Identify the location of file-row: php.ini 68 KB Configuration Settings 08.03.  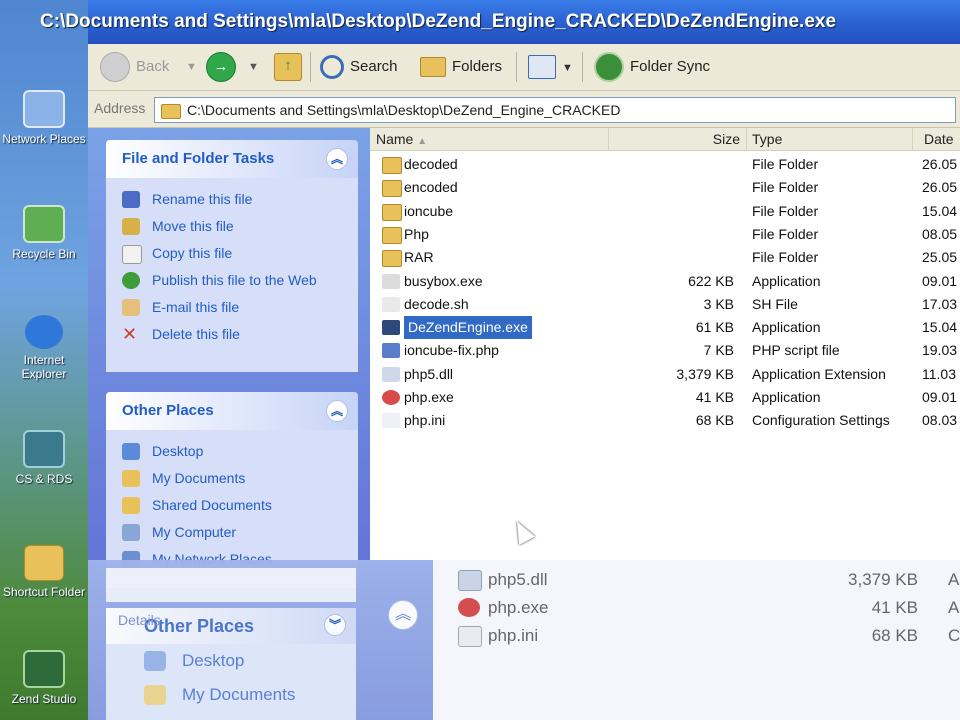
(665, 420).